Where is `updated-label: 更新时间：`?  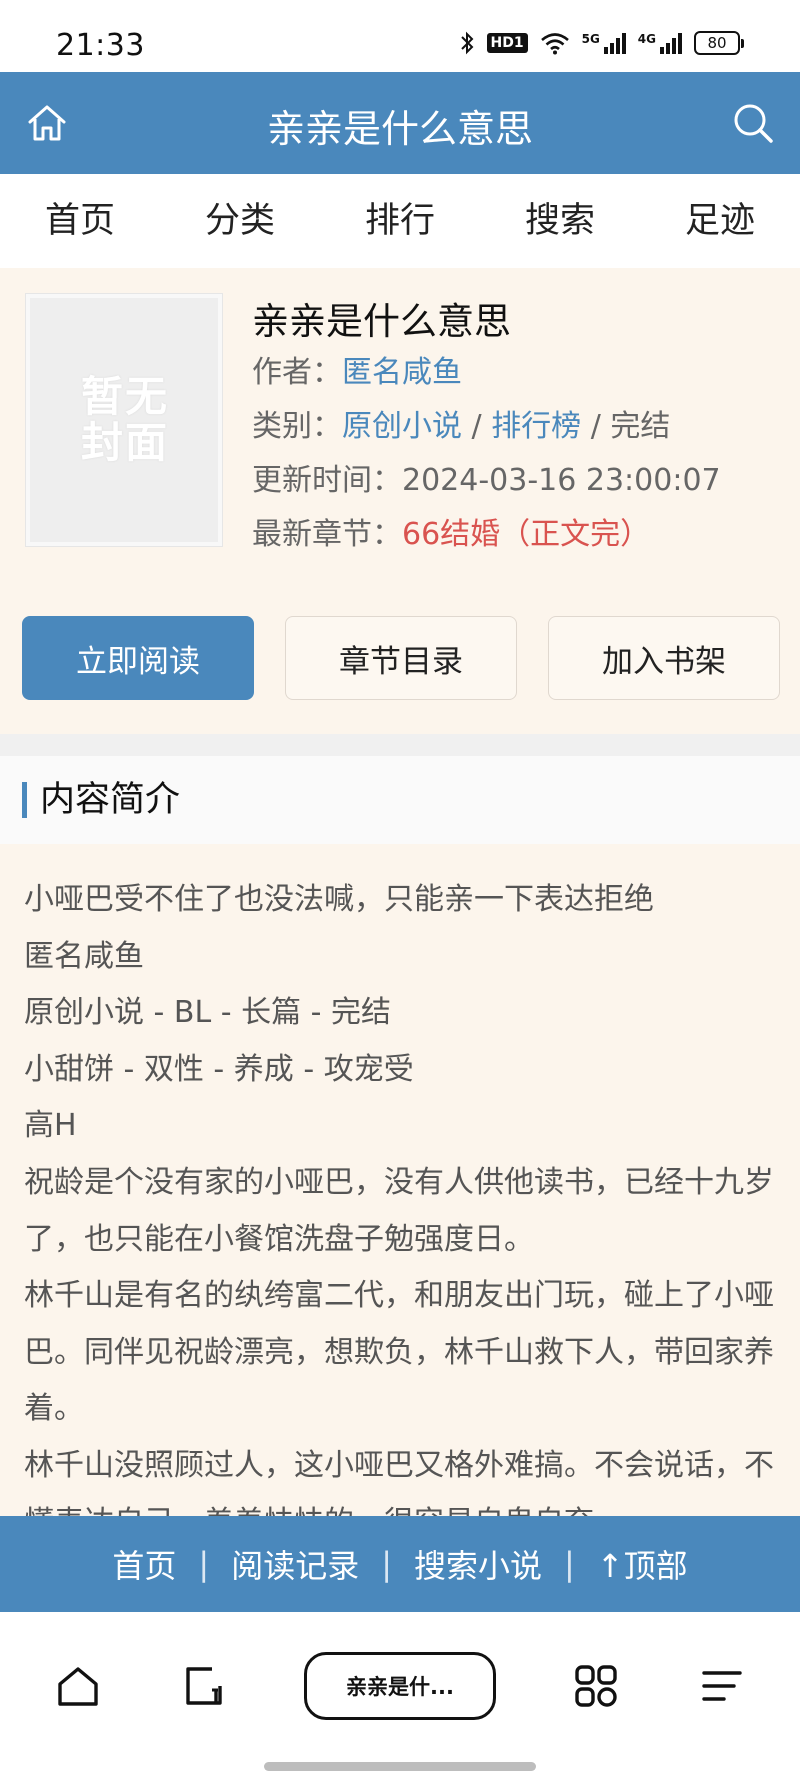
updated-label: 更新时间： is located at coordinates (327, 480).